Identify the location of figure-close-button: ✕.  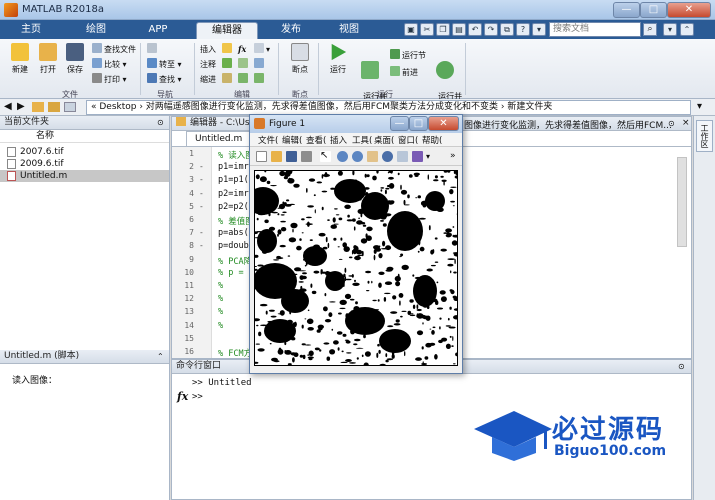
(443, 123).